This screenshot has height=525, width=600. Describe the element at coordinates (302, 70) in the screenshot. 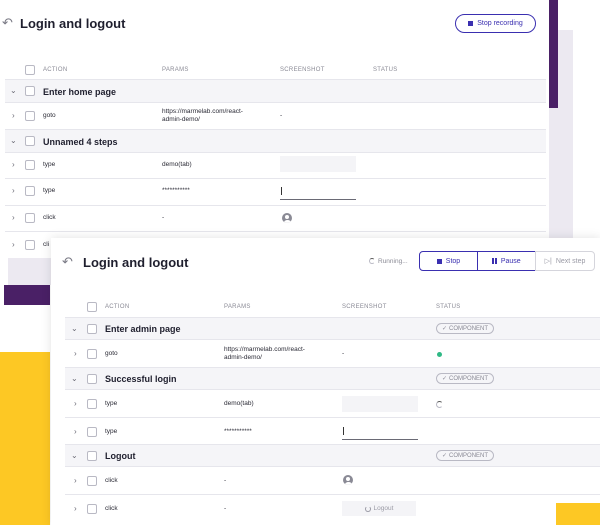

I see `column-header-screenshot: SCREENSHOT` at that location.